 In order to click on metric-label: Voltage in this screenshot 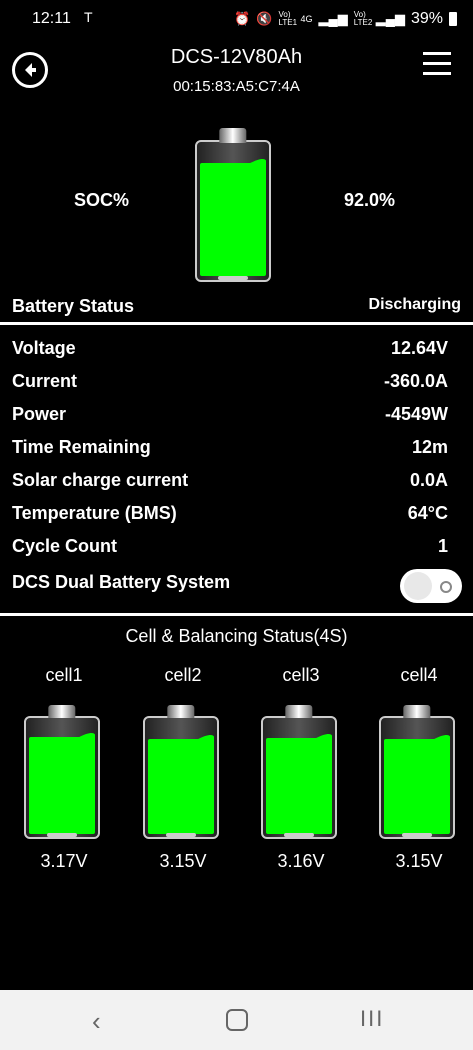, I will do `click(44, 348)`.